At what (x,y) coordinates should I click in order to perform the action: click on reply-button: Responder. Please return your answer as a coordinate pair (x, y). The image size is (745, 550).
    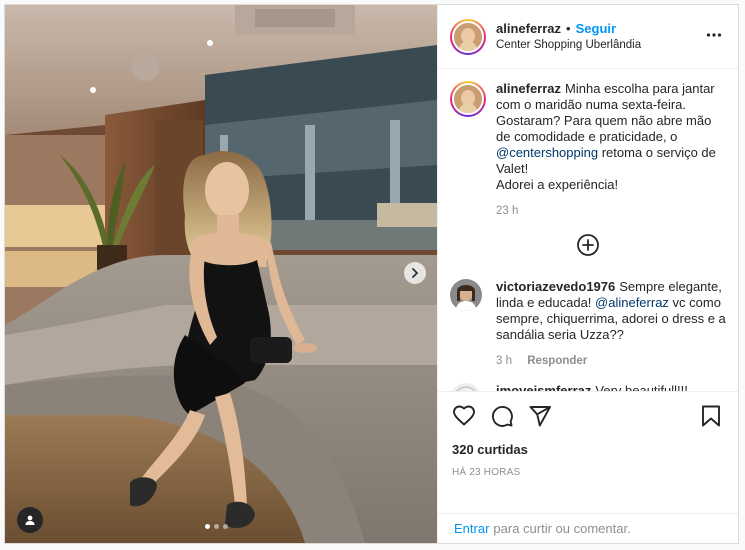
    Looking at the image, I should click on (557, 361).